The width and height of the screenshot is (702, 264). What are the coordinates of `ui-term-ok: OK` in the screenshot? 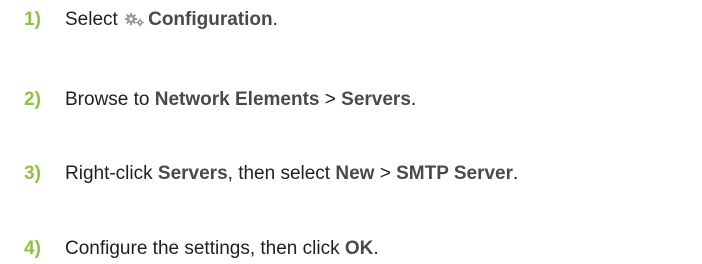 It's located at (359, 248).